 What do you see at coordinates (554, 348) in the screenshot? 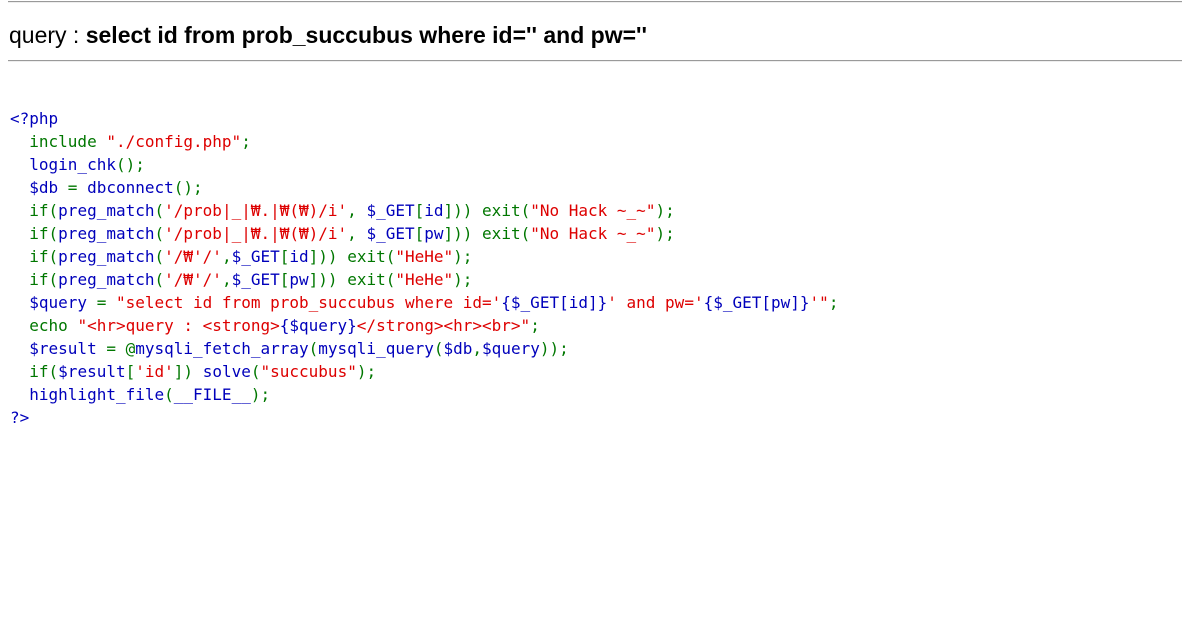
I see `code-token: ));` at bounding box center [554, 348].